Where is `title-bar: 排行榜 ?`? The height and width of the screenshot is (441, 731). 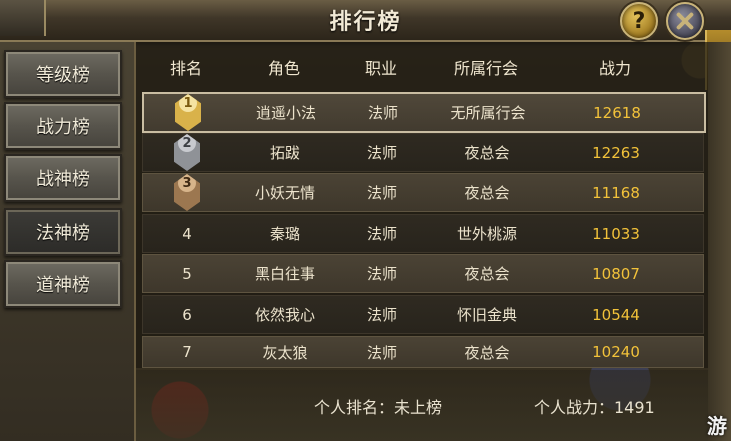
title-bar: 排行榜 ? is located at coordinates (365, 21).